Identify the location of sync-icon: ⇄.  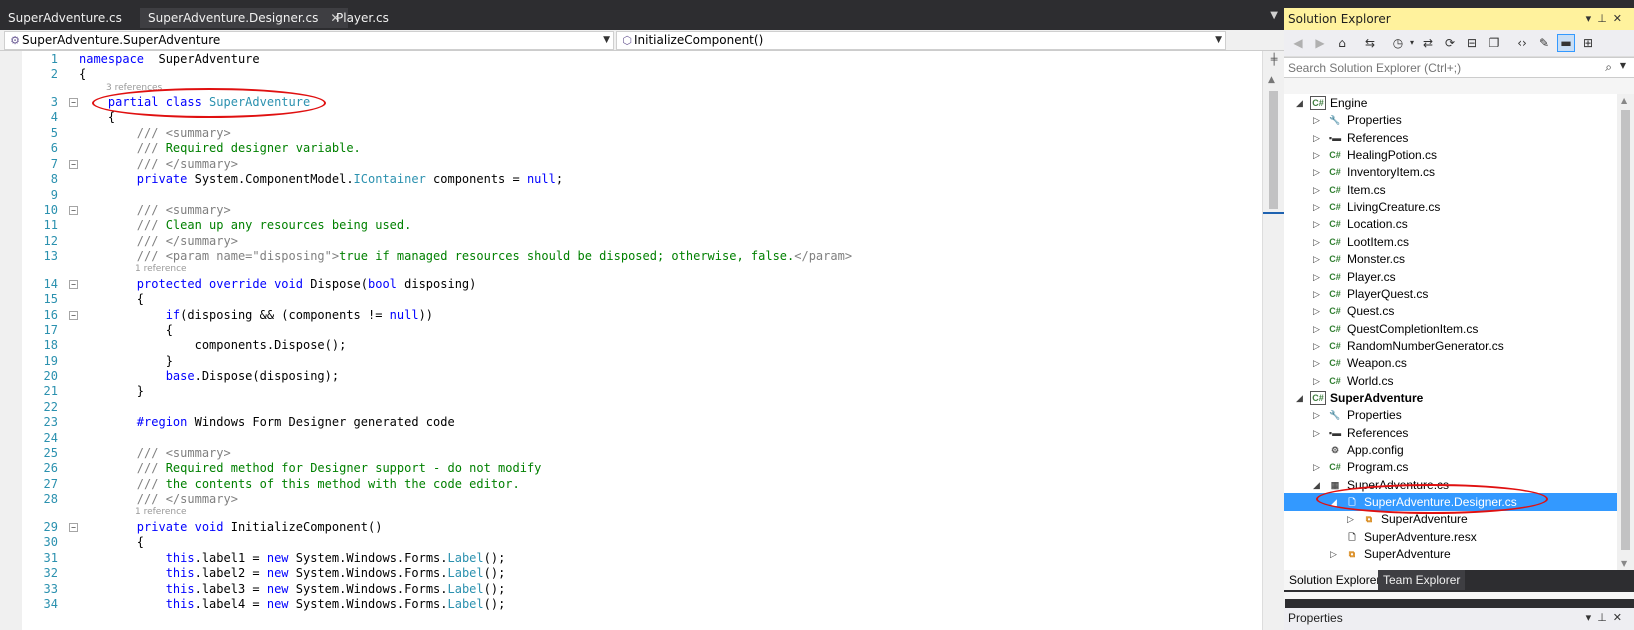
(1428, 43).